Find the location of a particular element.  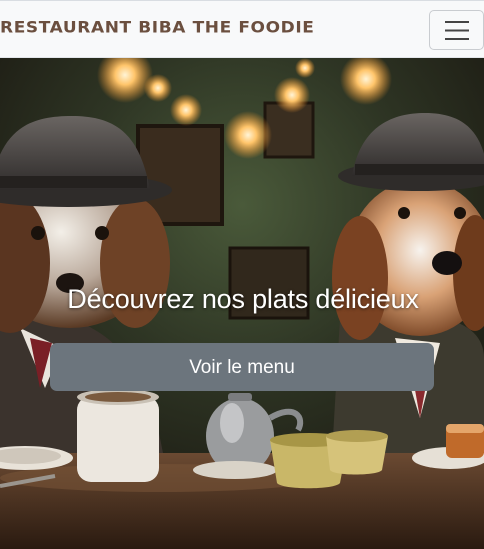

carousel-caption: Découvrez nos plats délicieux is located at coordinates (242, 299).